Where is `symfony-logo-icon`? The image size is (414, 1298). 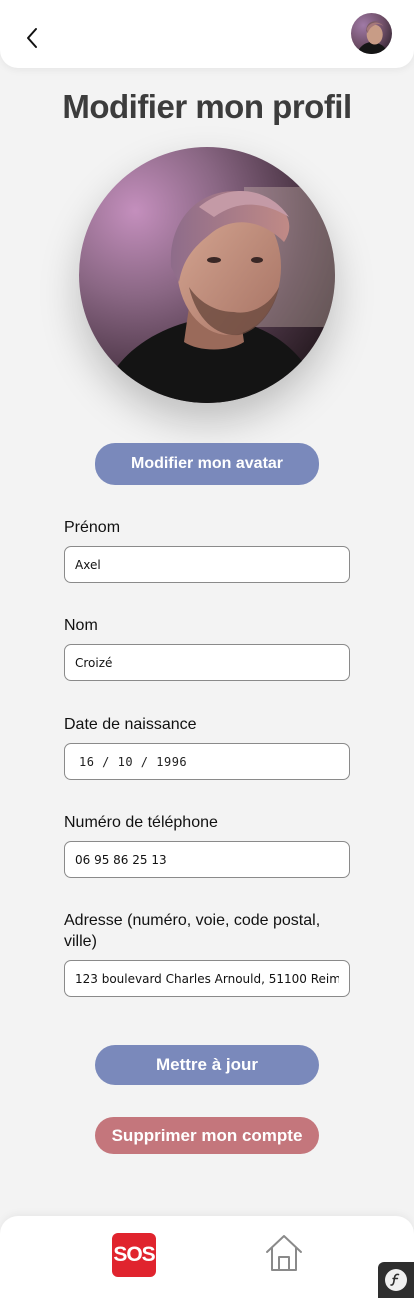 symfony-logo-icon is located at coordinates (396, 1280).